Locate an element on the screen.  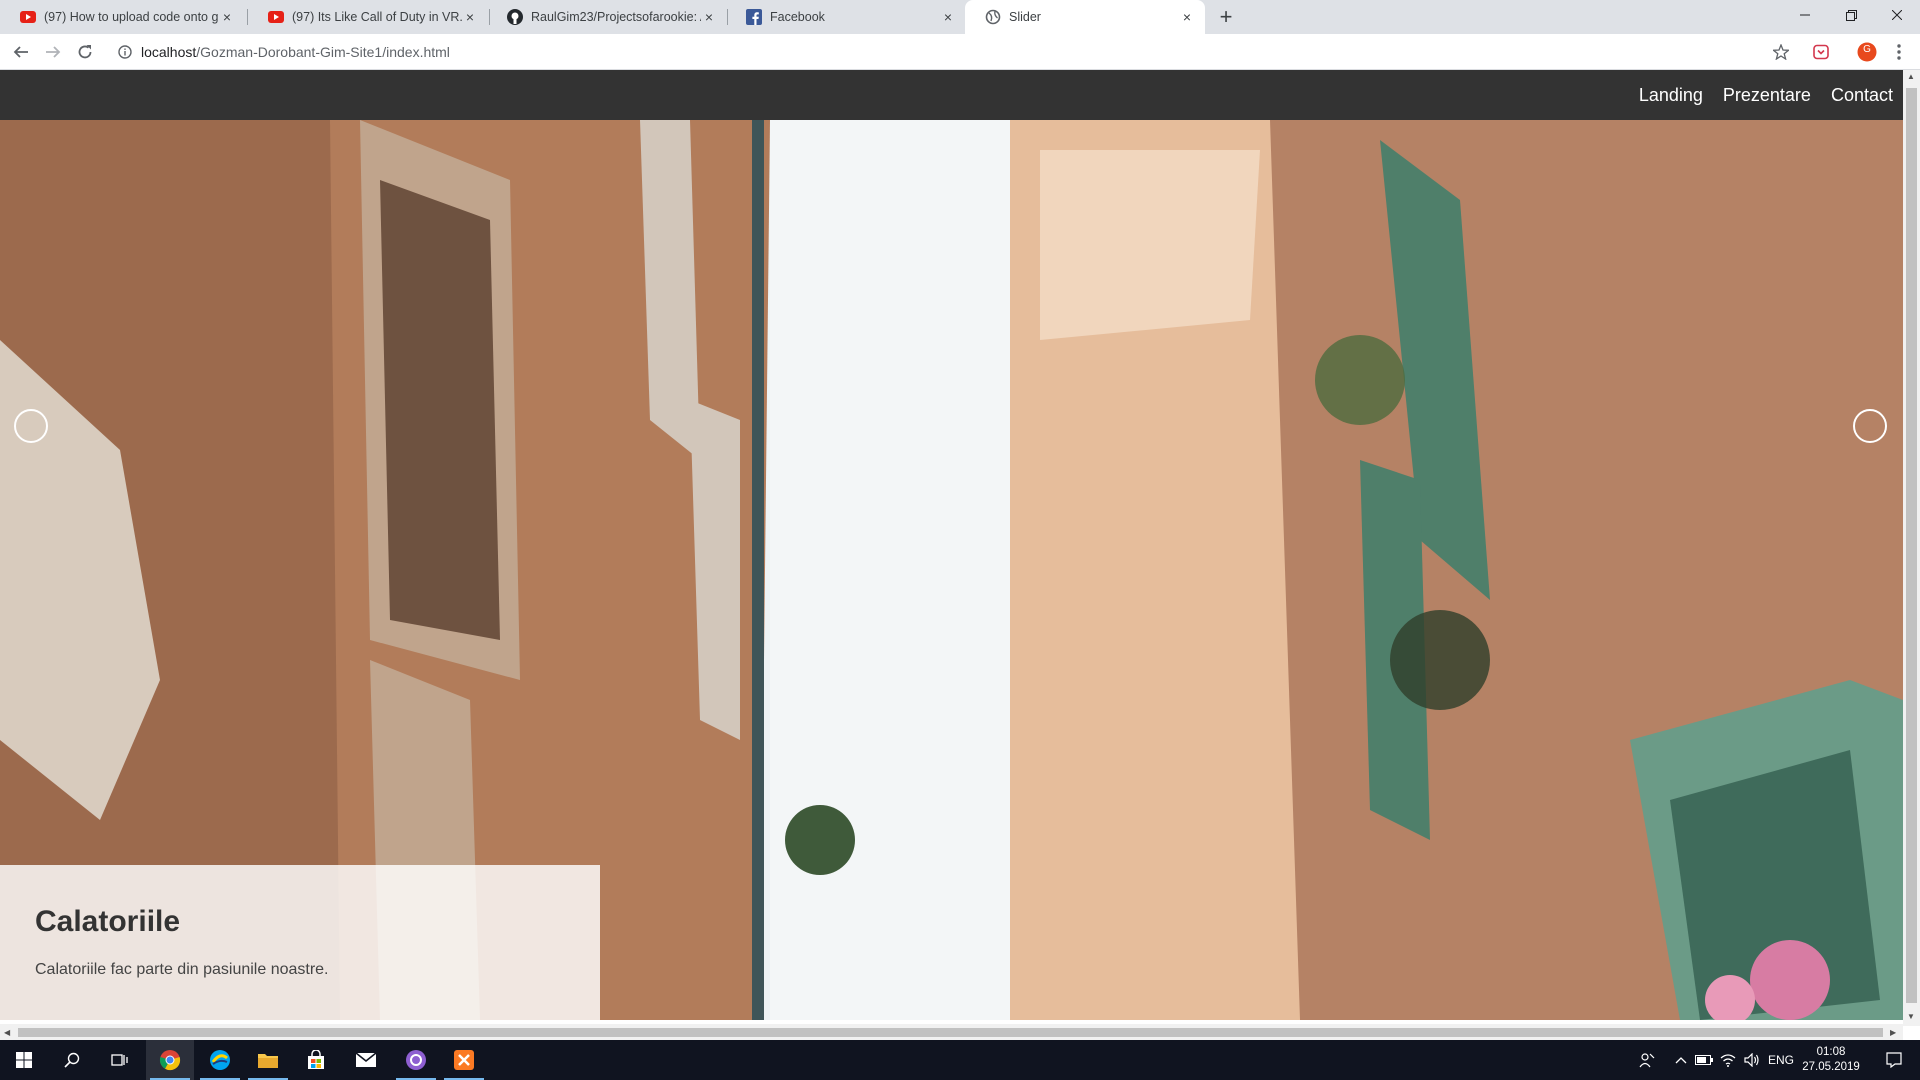
taskbar-clock: 01:08 27.05.2019 is located at coordinates (1831, 1060).